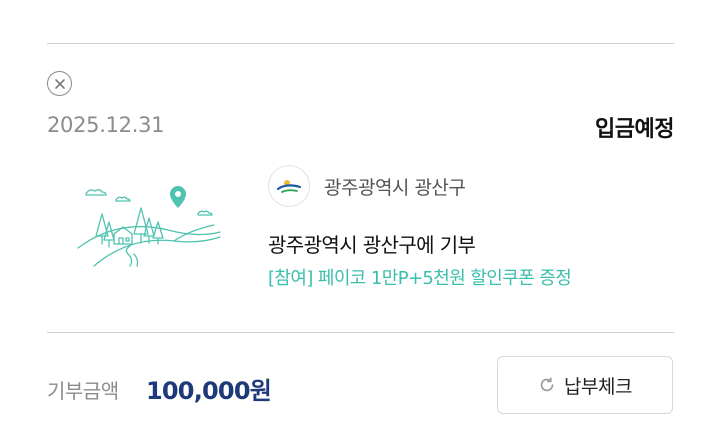 This screenshot has height=448, width=721. What do you see at coordinates (360, 332) in the screenshot?
I see `middle-divider` at bounding box center [360, 332].